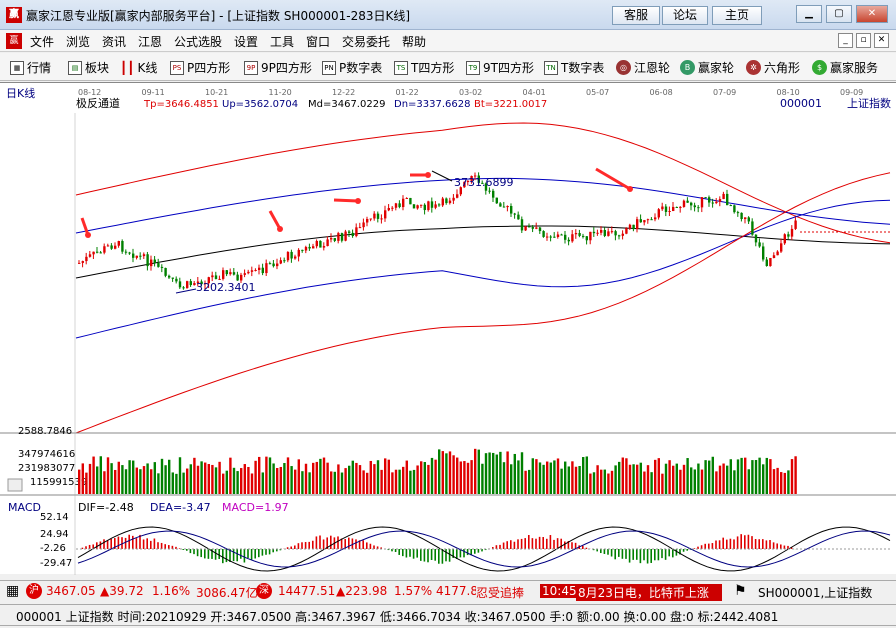 This screenshot has width=896, height=628. Describe the element at coordinates (809, 14) in the screenshot. I see `minimize-icon: ▁` at that location.